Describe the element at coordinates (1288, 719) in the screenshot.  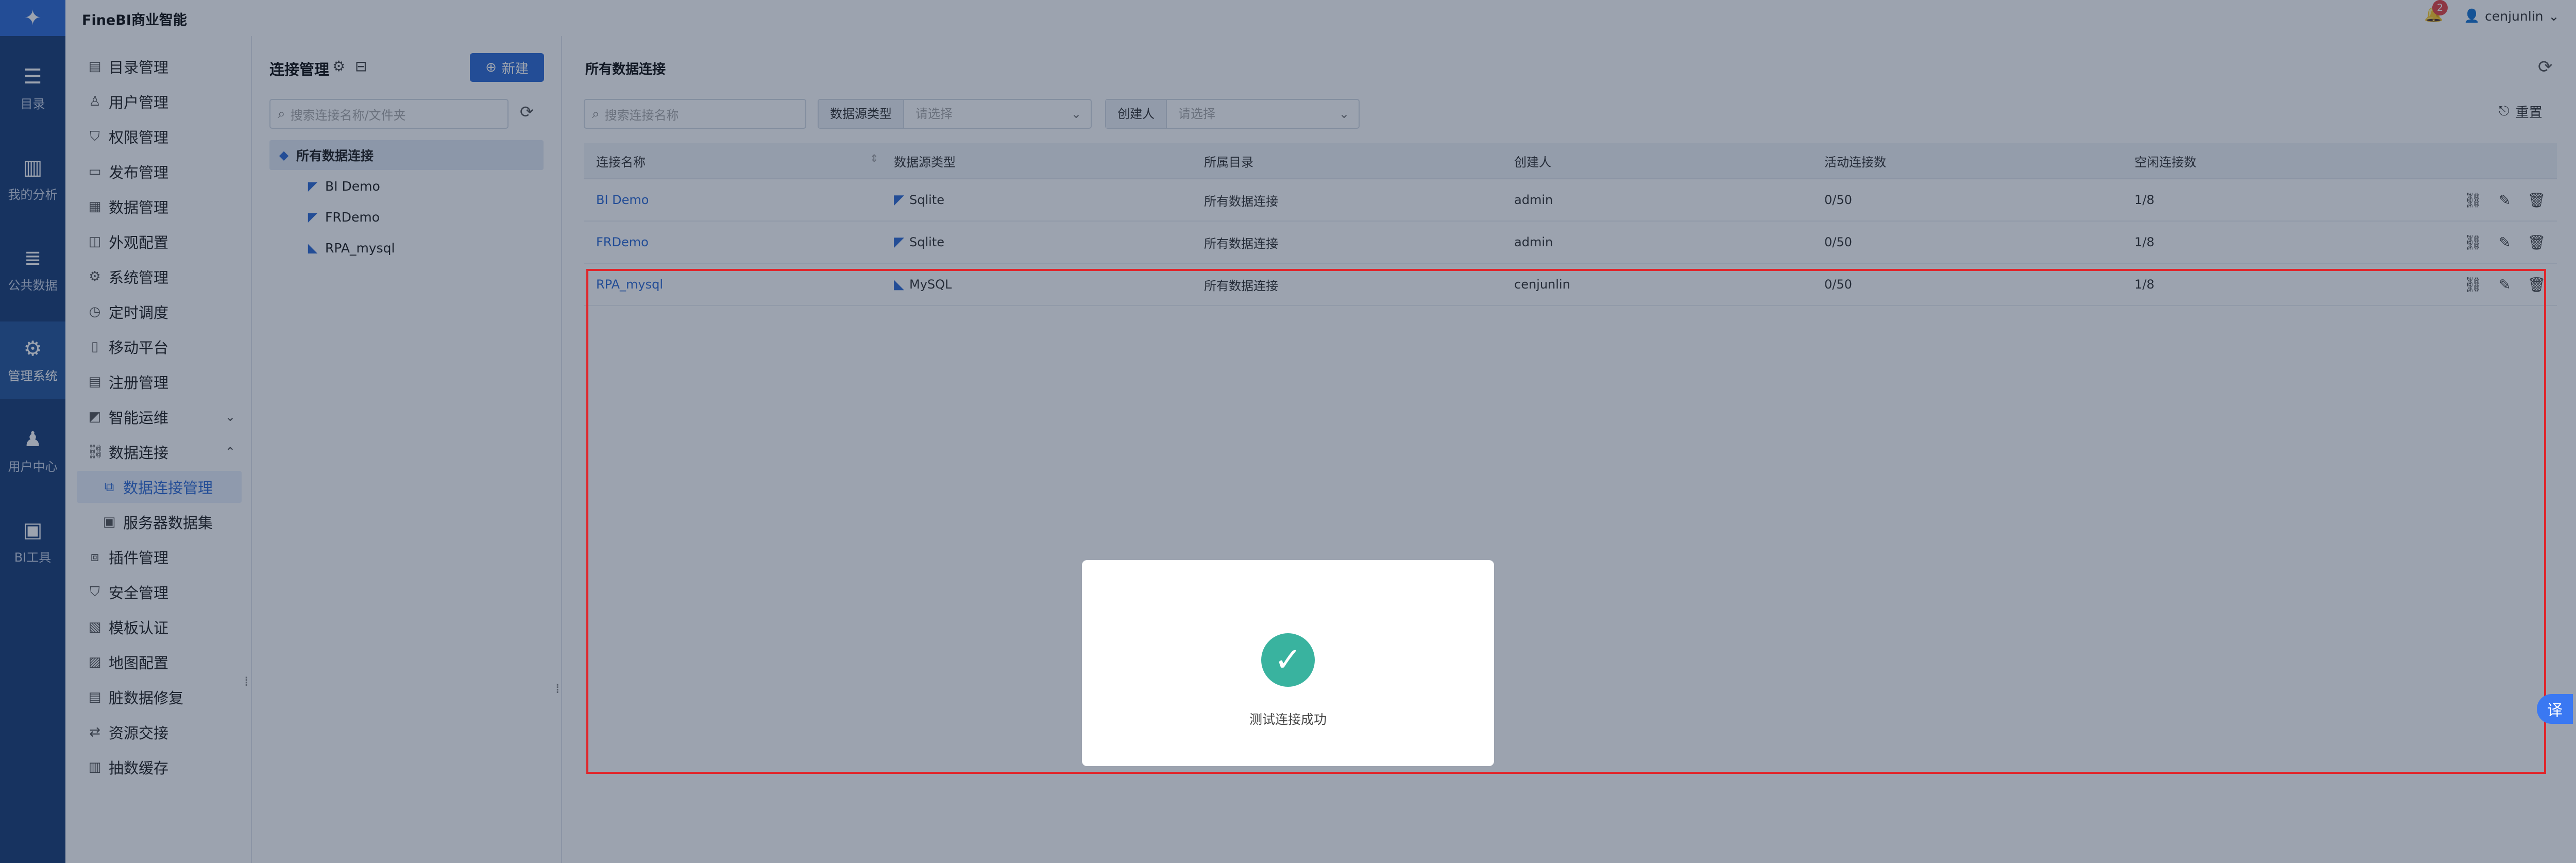
I see `dialog-message: 测试连接成功` at that location.